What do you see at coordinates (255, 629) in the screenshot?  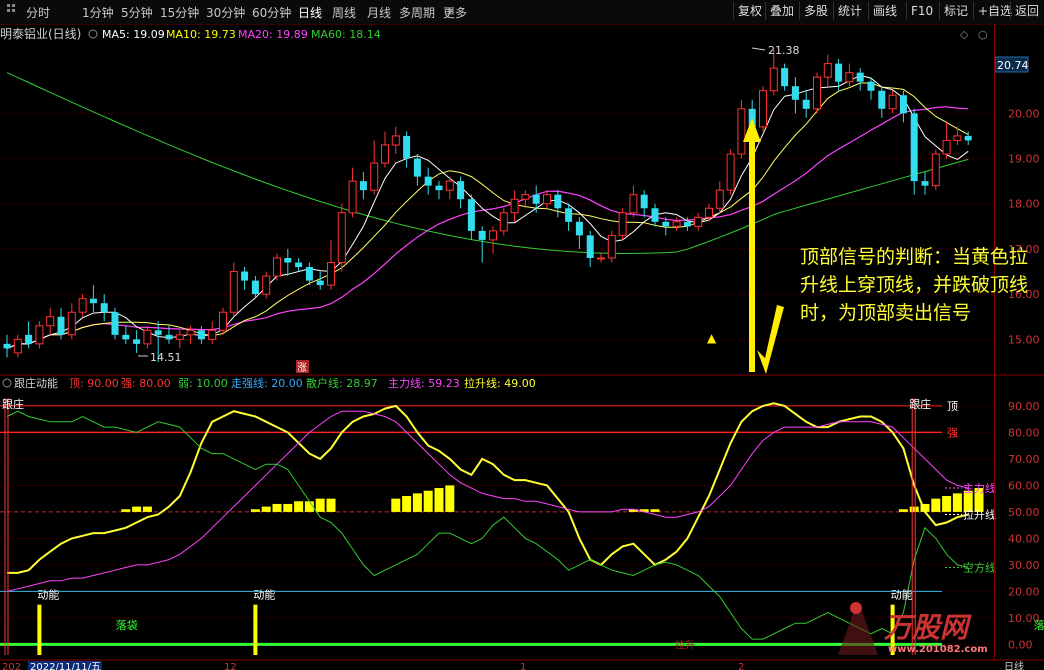 I see `dongneng-bar` at bounding box center [255, 629].